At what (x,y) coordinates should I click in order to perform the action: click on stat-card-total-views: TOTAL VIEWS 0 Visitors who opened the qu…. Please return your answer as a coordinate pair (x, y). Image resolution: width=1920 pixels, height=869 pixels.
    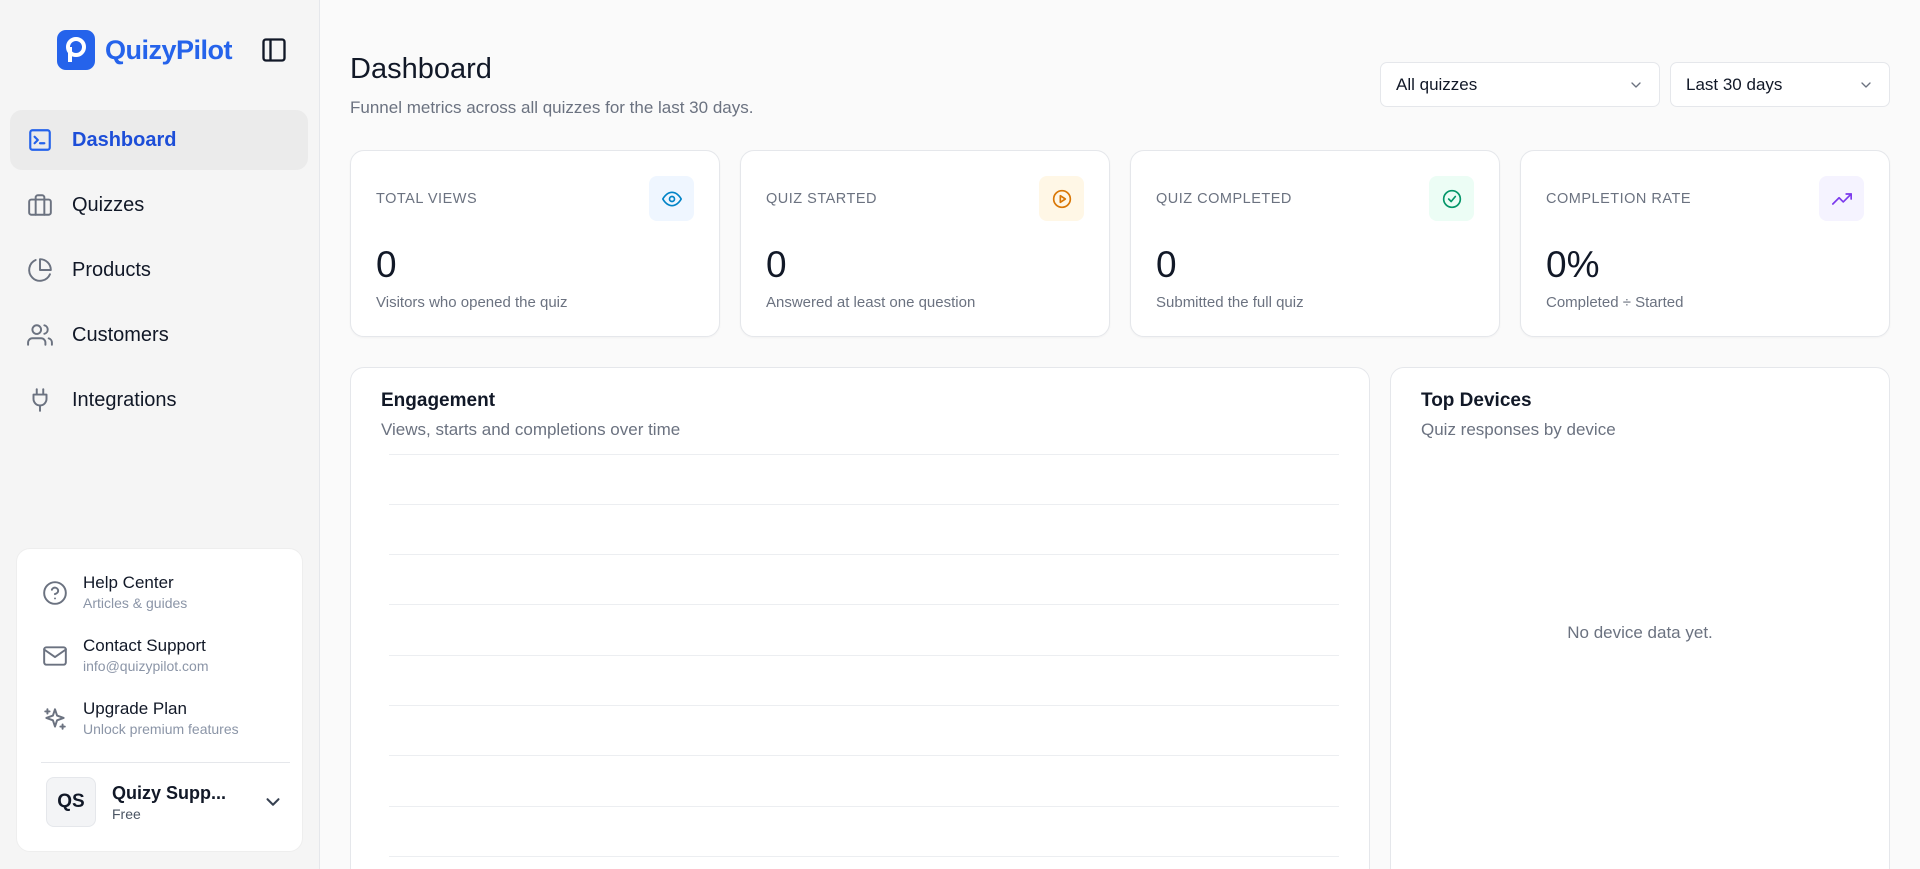
    Looking at the image, I should click on (535, 243).